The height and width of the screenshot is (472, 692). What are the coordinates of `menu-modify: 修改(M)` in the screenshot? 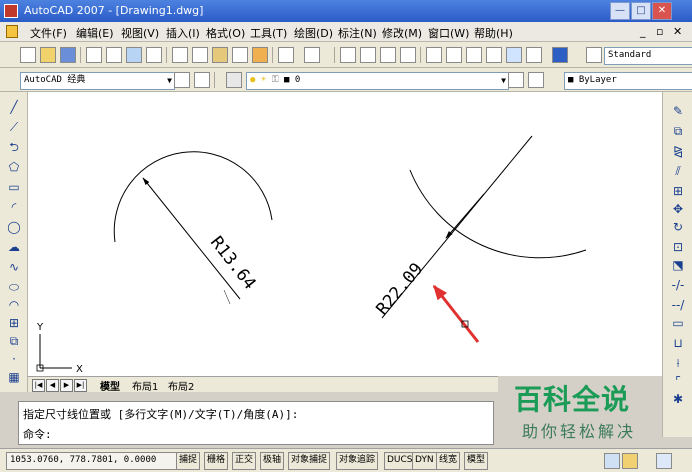 It's located at (402, 33).